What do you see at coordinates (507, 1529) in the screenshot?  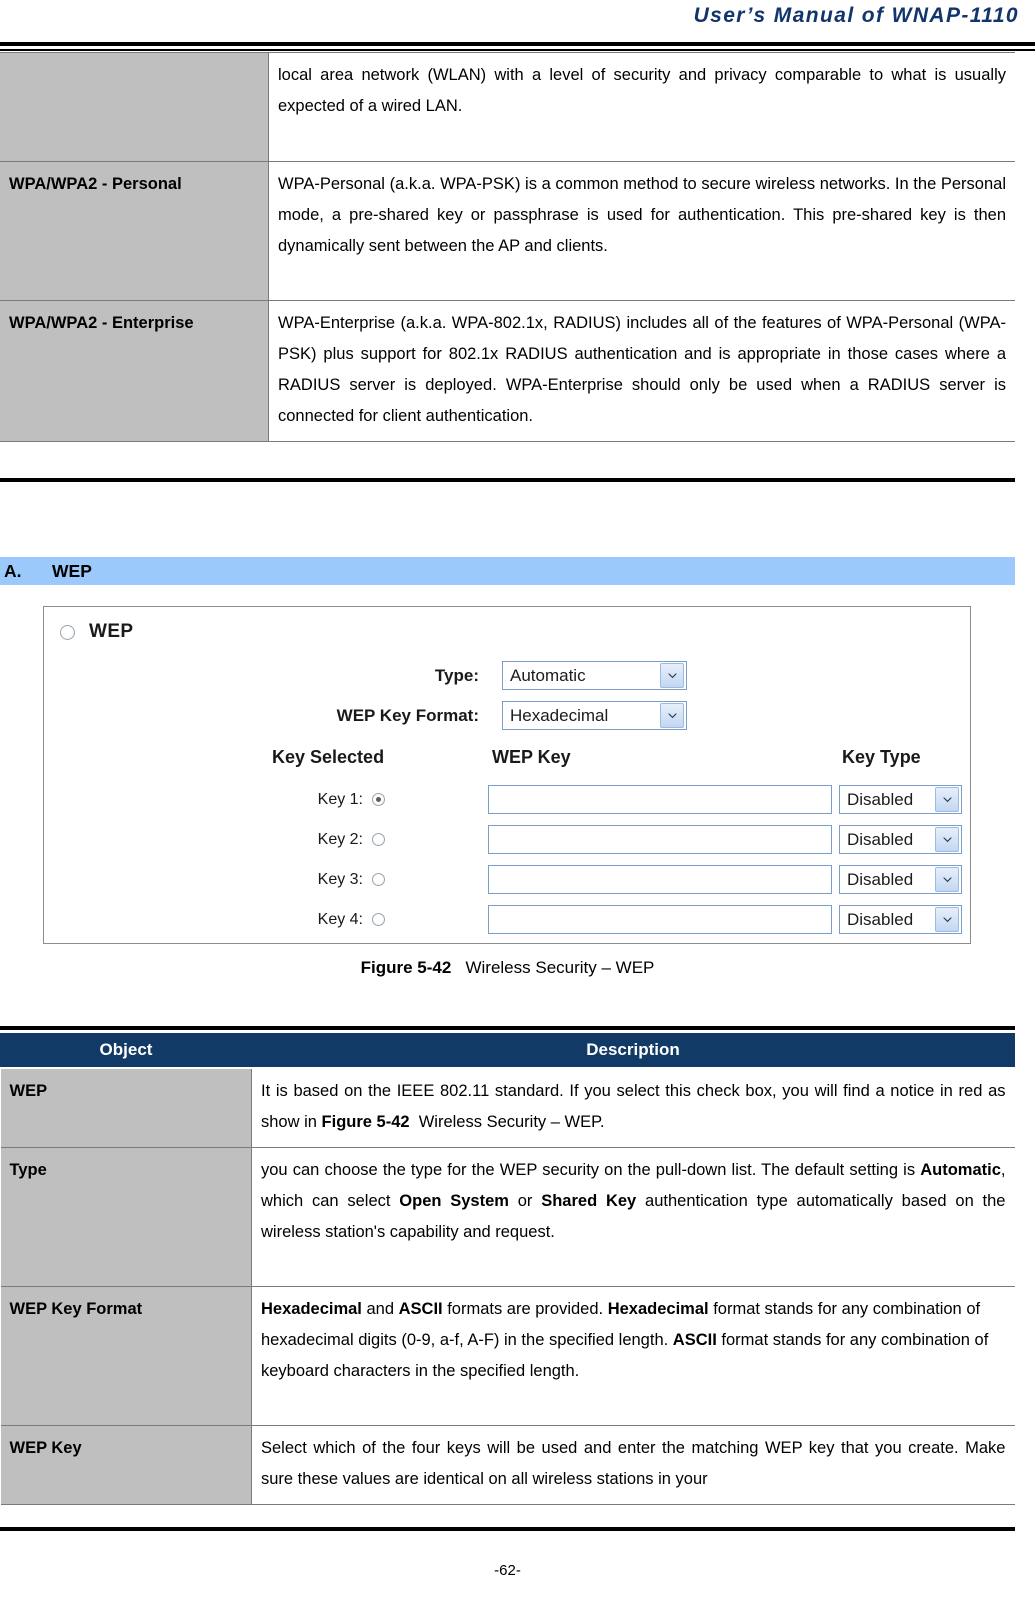 I see `bottom-table-bottom-rule` at bounding box center [507, 1529].